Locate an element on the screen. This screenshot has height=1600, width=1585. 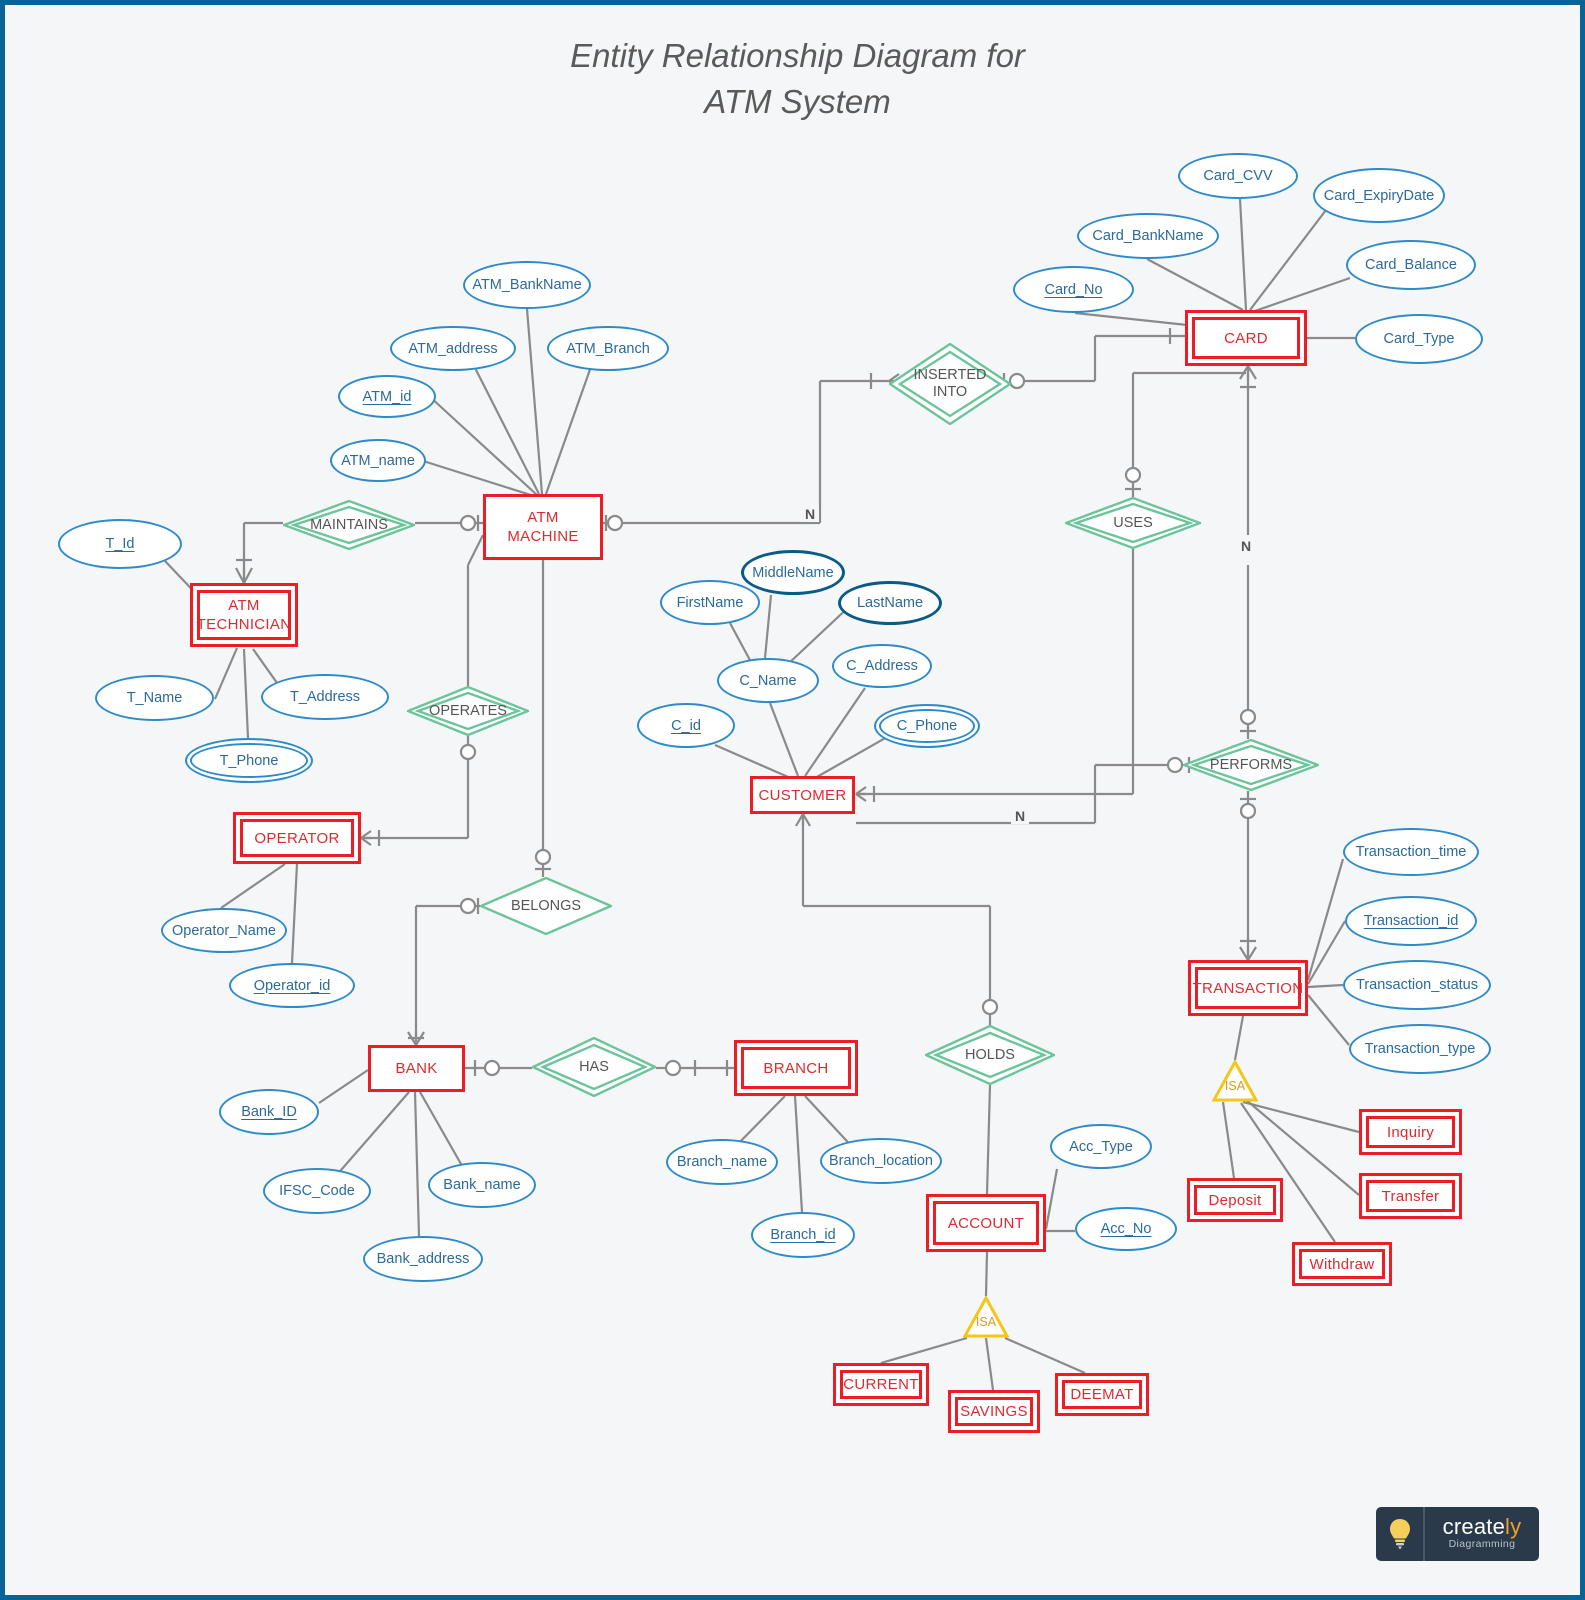
attribute-card-expirydate: Card_ExpiryDate is located at coordinates (1379, 195).